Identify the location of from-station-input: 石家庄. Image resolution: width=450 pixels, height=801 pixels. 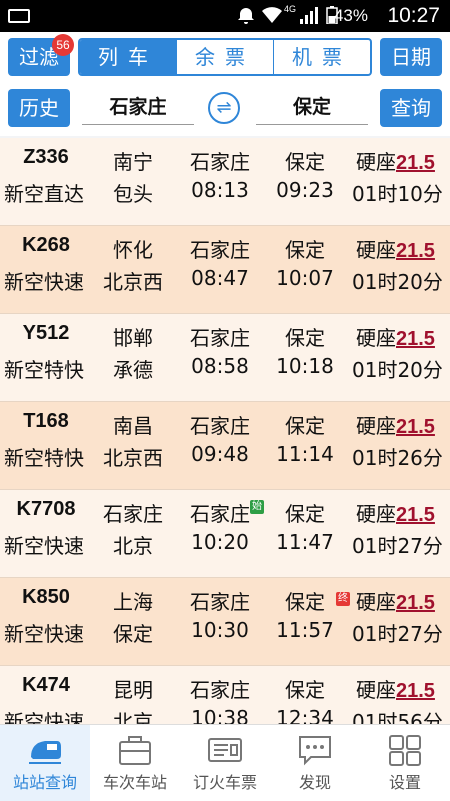
(138, 107).